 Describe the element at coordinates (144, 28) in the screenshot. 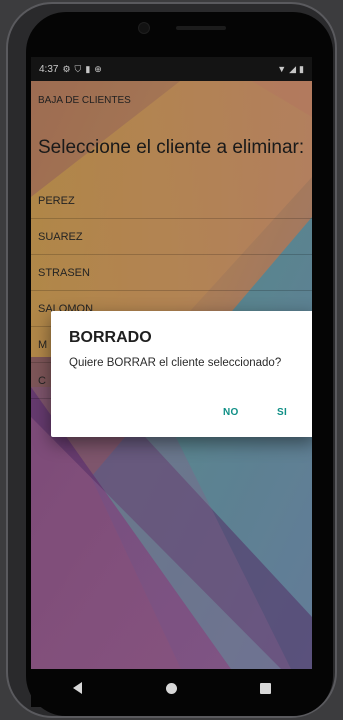

I see `front-camera` at that location.